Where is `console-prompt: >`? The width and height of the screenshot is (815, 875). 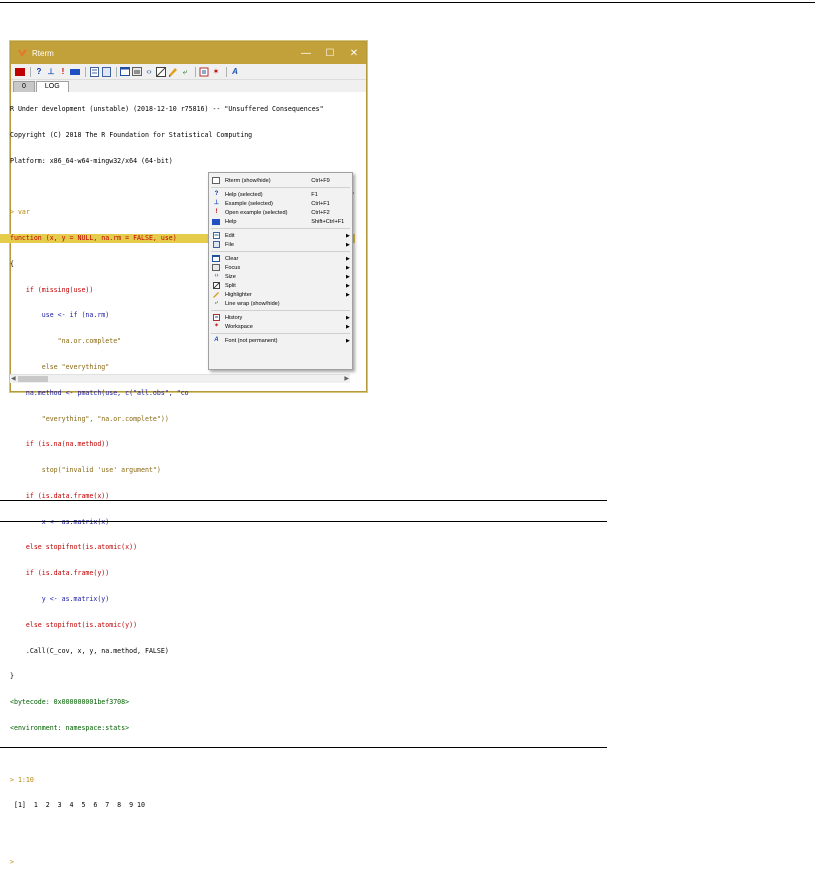
console-prompt: > is located at coordinates (182, 862).